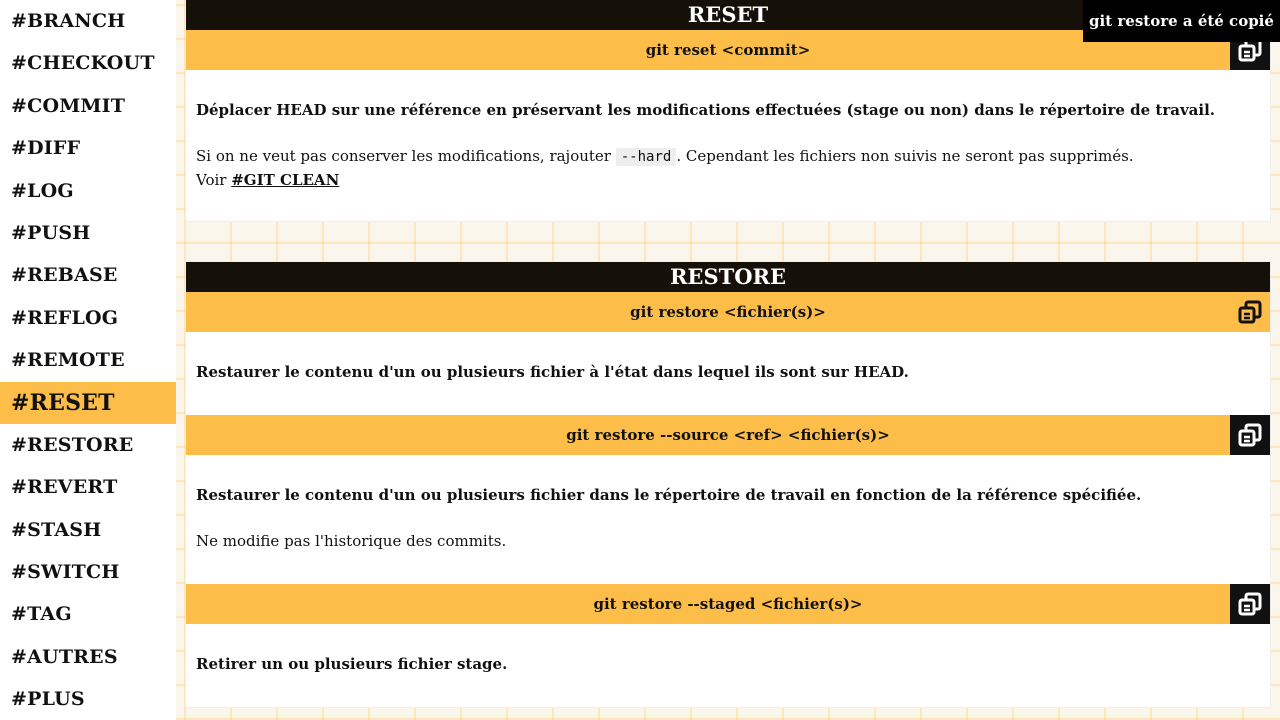  Describe the element at coordinates (88, 233) in the screenshot. I see `sidebar-item-push: #PUSH` at that location.